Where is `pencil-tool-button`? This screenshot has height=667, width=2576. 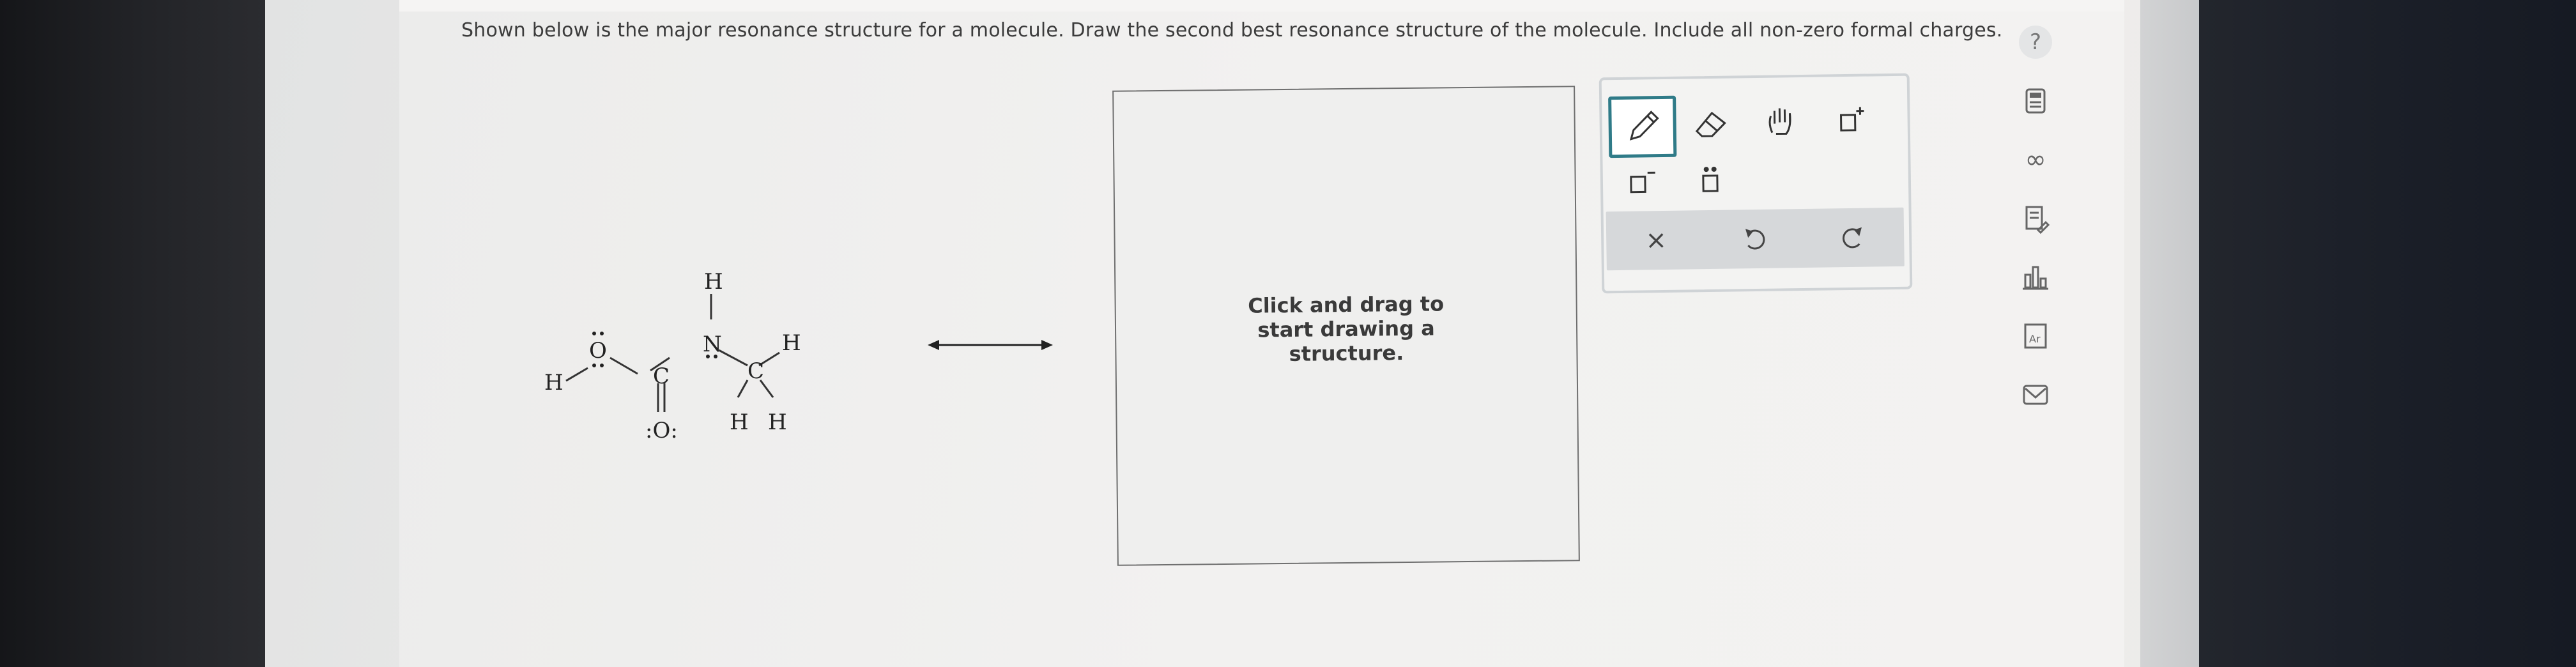 pencil-tool-button is located at coordinates (1642, 126).